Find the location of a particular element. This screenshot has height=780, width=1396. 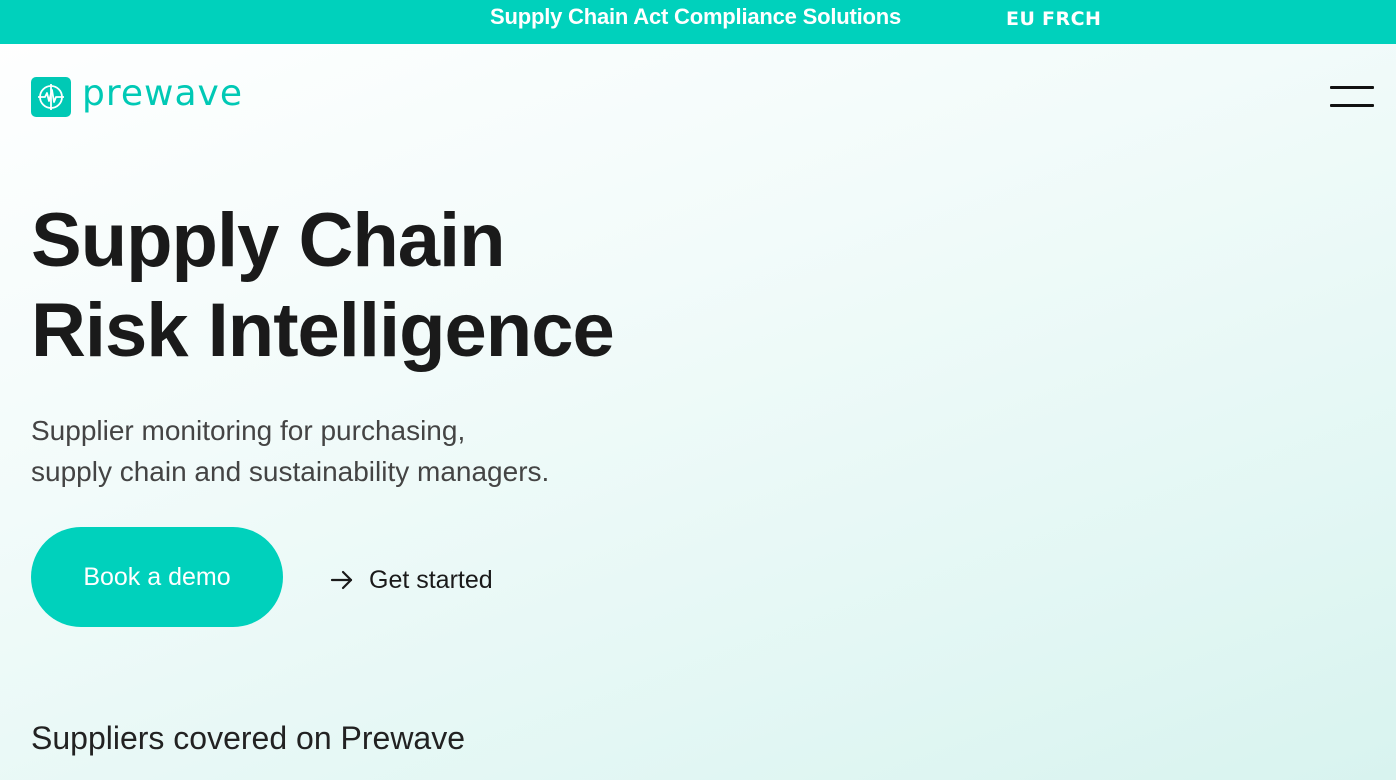

region-frch-link: FRCH is located at coordinates (1071, 19).